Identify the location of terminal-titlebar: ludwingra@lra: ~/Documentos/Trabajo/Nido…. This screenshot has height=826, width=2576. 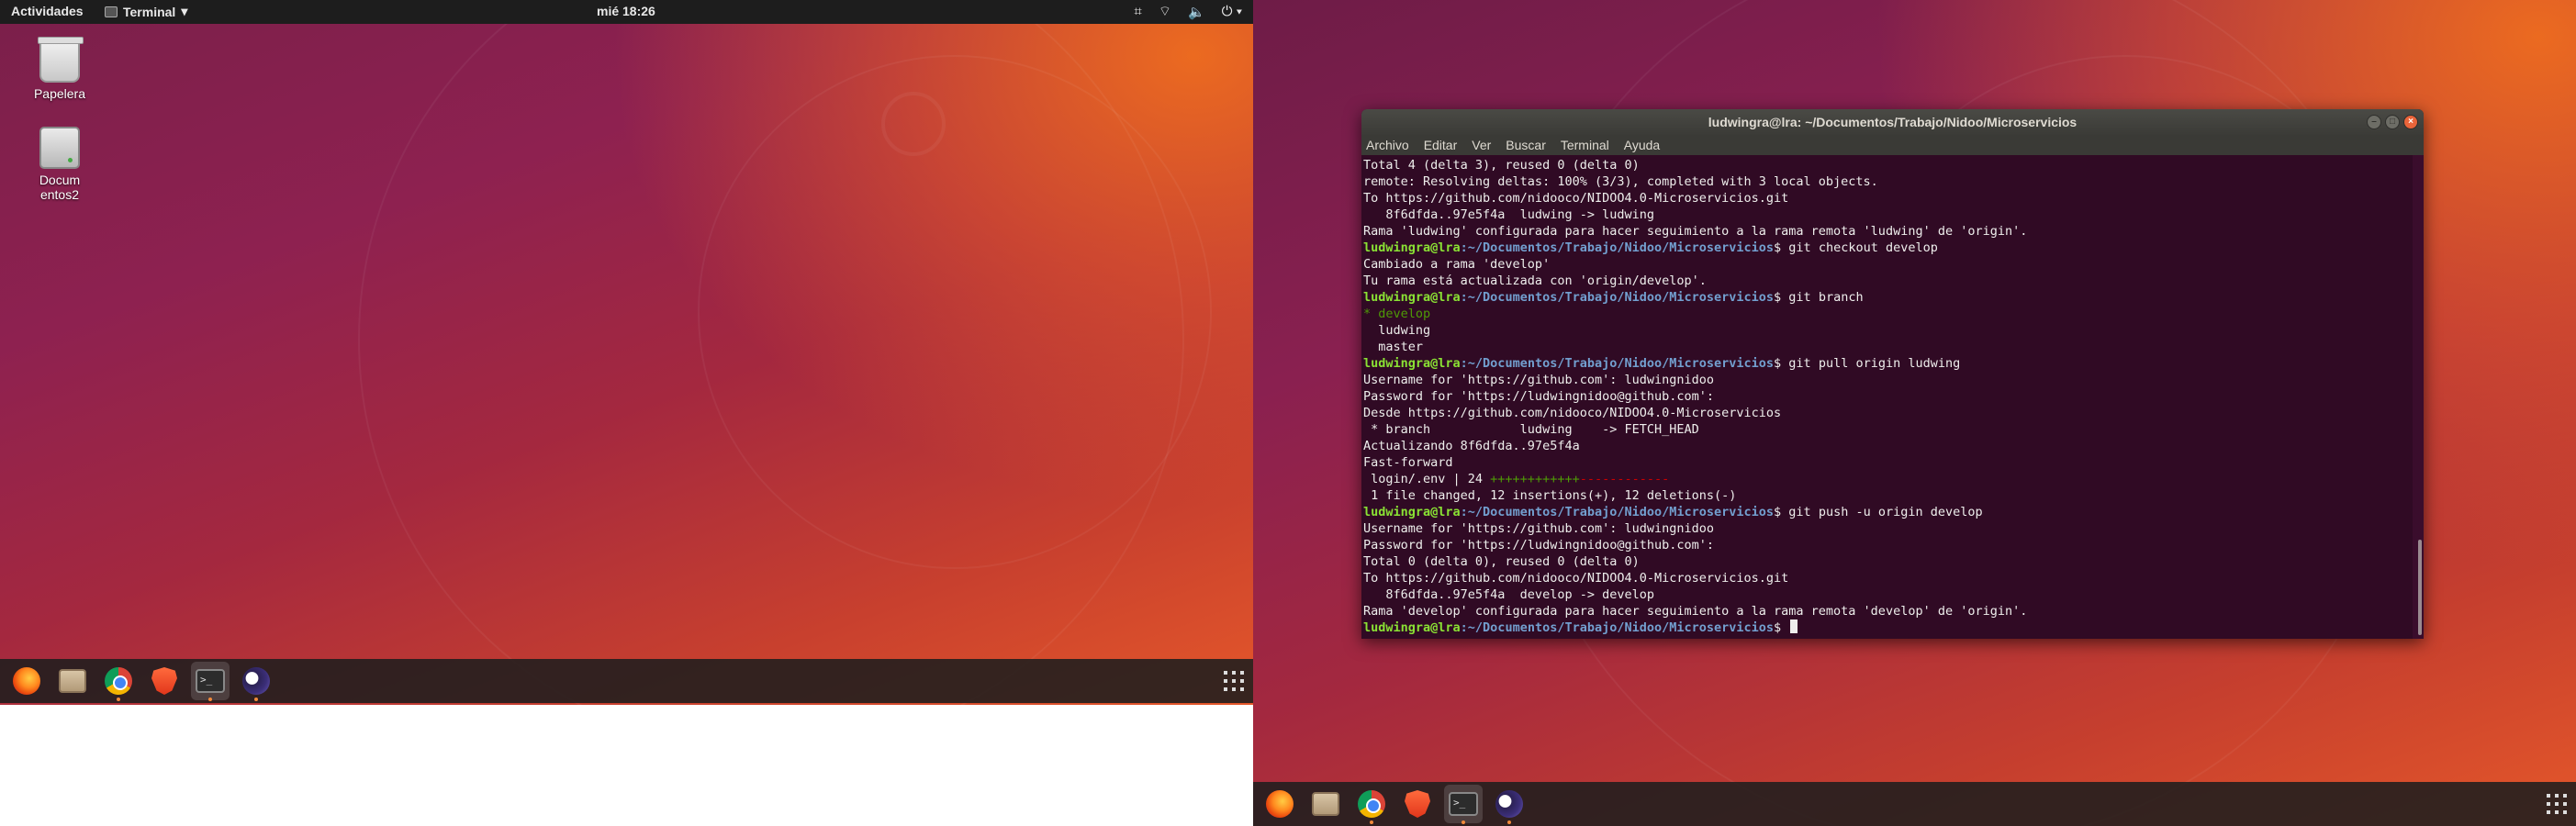
(1892, 122).